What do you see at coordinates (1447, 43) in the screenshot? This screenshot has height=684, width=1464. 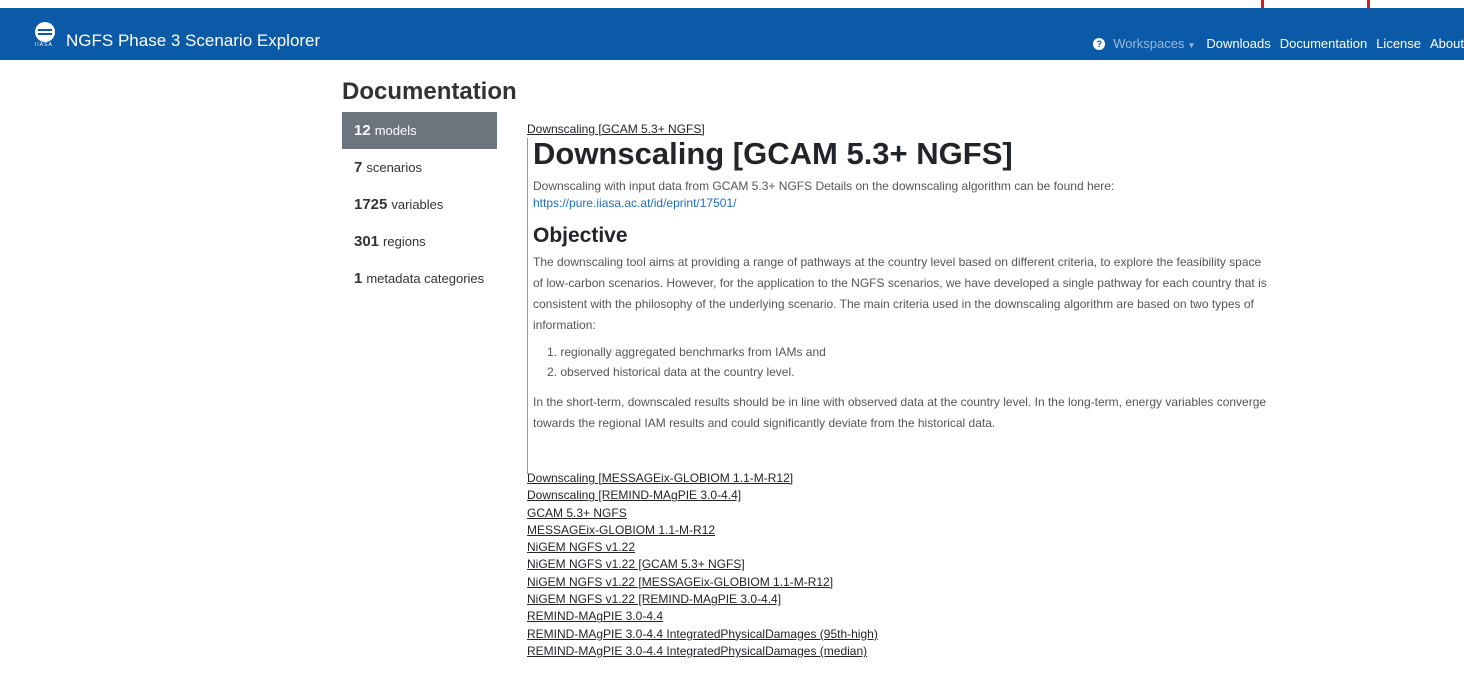 I see `nav-about: About` at bounding box center [1447, 43].